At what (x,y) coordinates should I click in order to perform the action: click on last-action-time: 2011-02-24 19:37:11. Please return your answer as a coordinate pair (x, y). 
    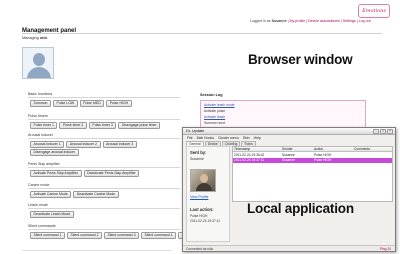
    Looking at the image, I should click on (205, 221).